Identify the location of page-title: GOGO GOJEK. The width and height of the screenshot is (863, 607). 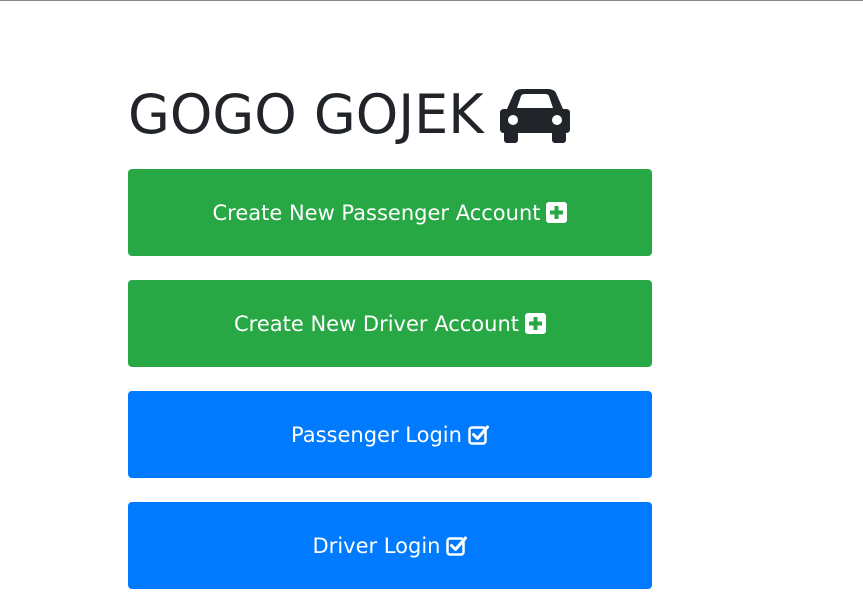
(390, 115).